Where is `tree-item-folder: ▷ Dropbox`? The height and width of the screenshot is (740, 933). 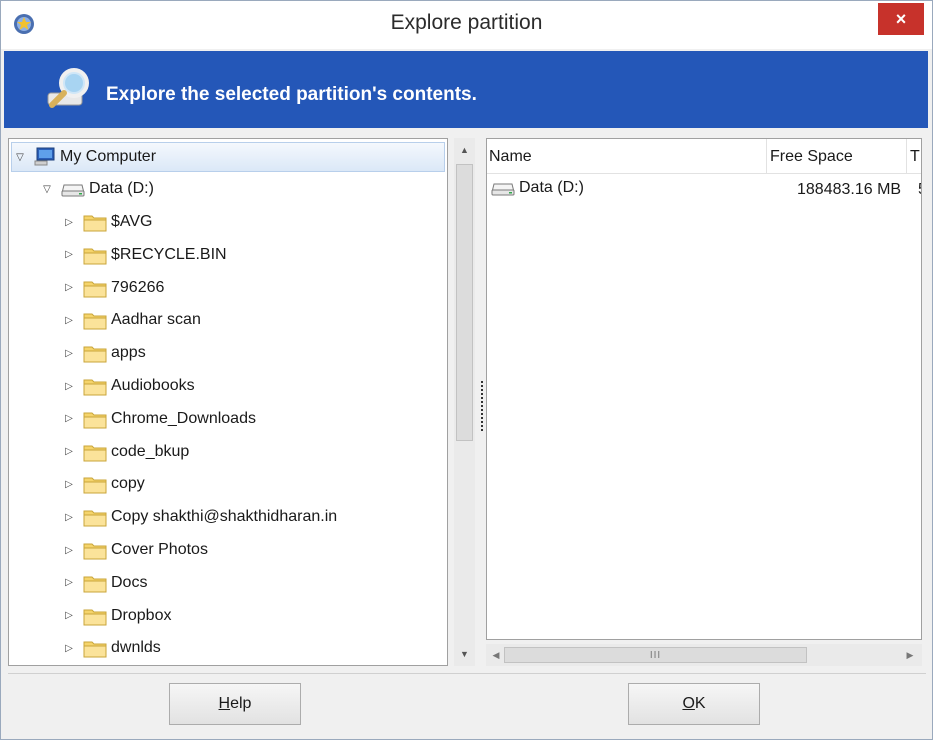 tree-item-folder: ▷ Dropbox is located at coordinates (116, 616).